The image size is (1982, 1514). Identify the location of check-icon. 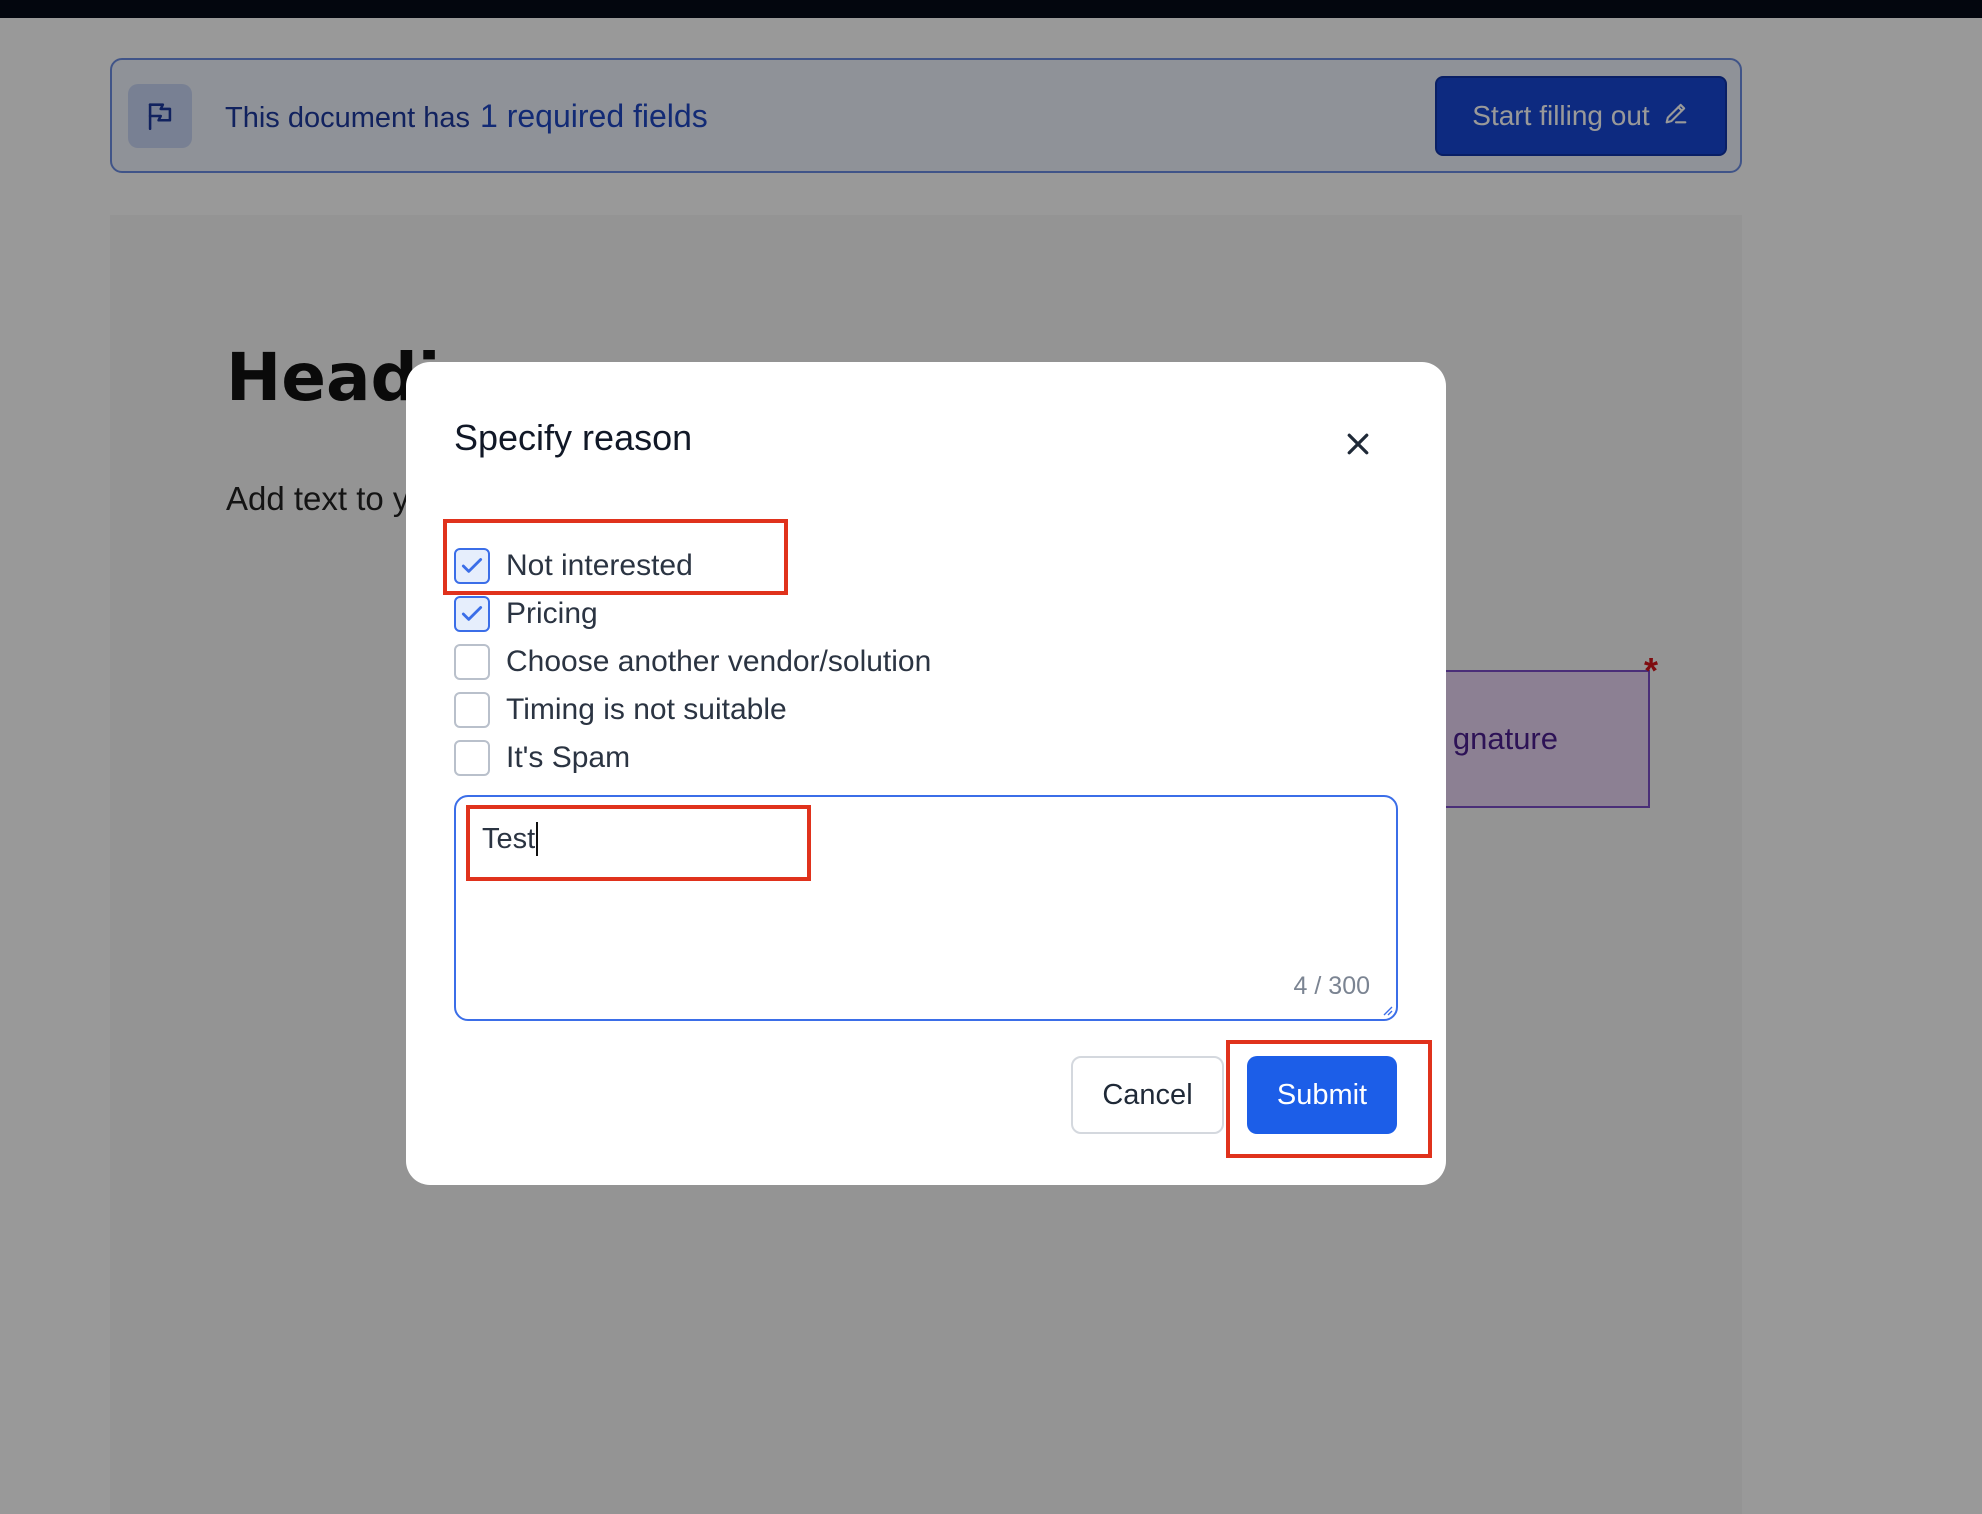
(472, 613).